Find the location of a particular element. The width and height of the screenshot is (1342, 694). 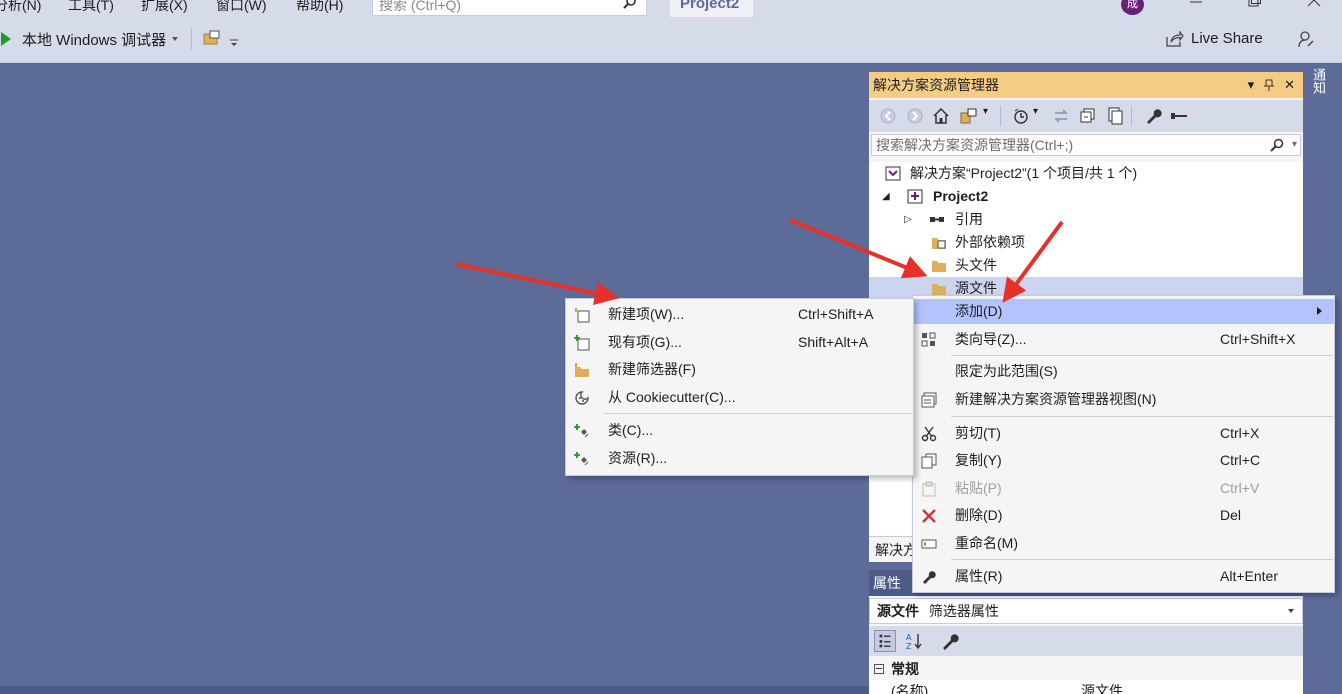

forward-icon is located at coordinates (915, 116).